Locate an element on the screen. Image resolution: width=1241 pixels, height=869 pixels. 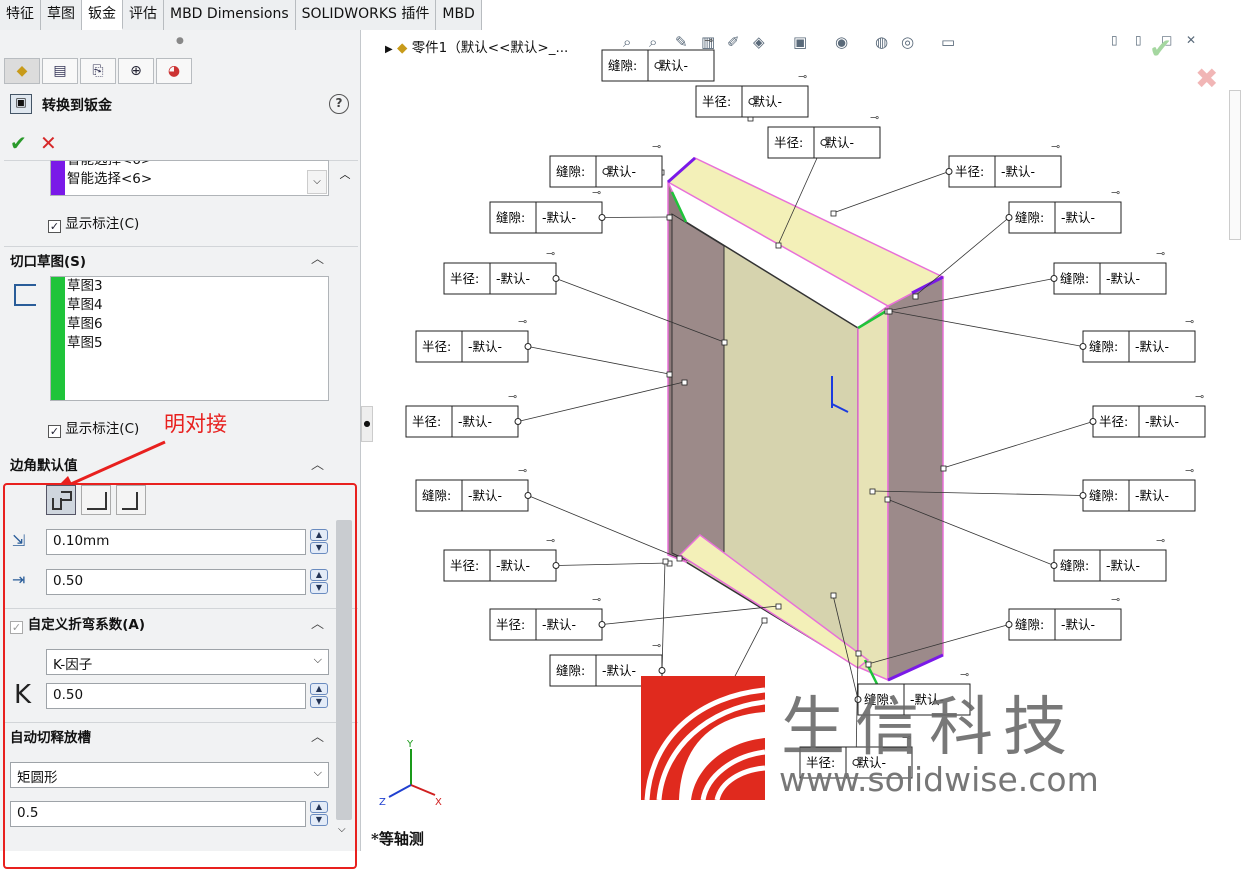
underlap-corner-icon is located at coordinates (131, 500).